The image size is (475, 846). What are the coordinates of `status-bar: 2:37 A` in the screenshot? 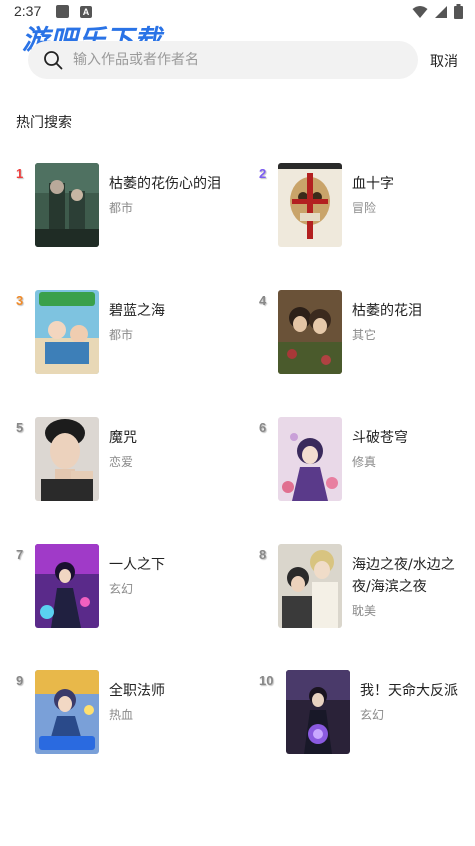 It's located at (237, 12).